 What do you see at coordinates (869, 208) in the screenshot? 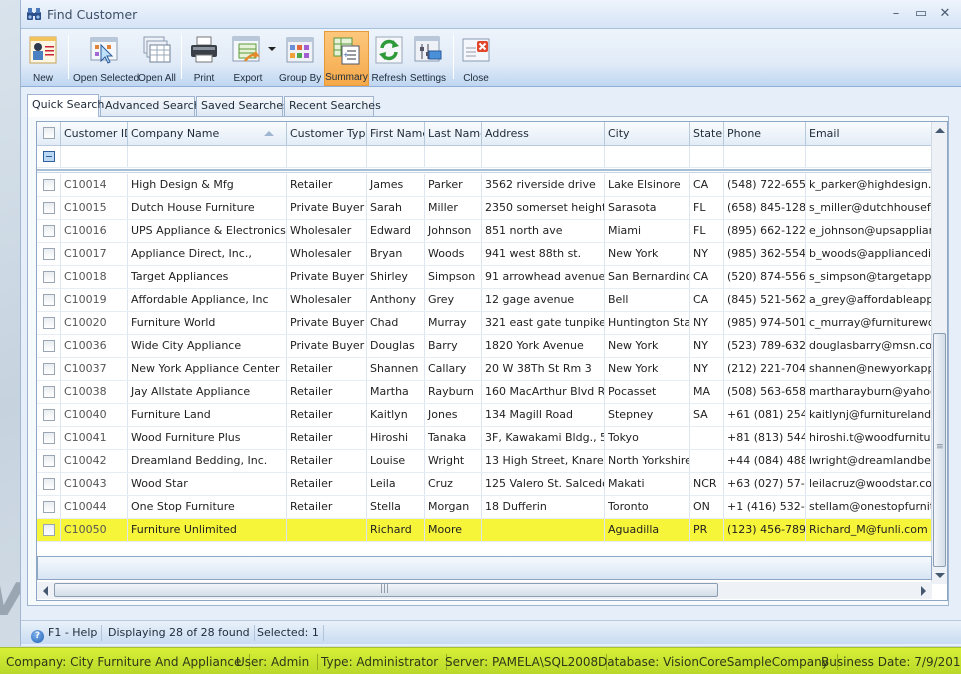
I see `cell-email: s_miller@dutchhousefurn` at bounding box center [869, 208].